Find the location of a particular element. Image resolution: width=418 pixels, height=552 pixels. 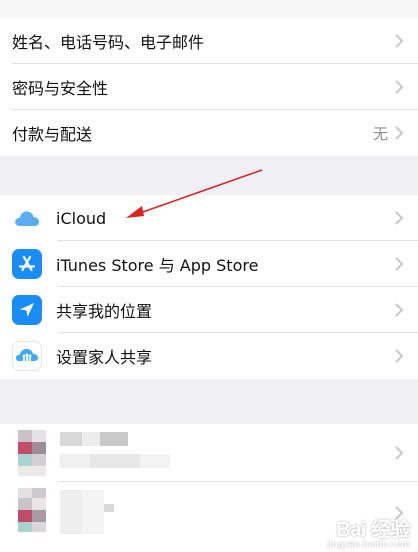

share-my-location-row: 共享我的位置 is located at coordinates (209, 310).